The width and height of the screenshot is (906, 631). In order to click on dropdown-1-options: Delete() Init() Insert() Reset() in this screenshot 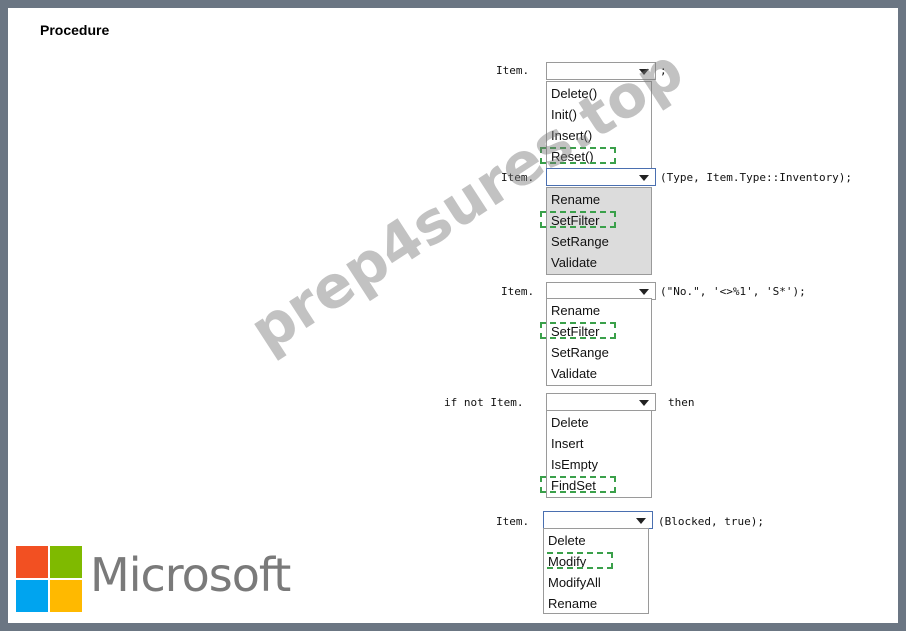, I will do `click(596, 125)`.